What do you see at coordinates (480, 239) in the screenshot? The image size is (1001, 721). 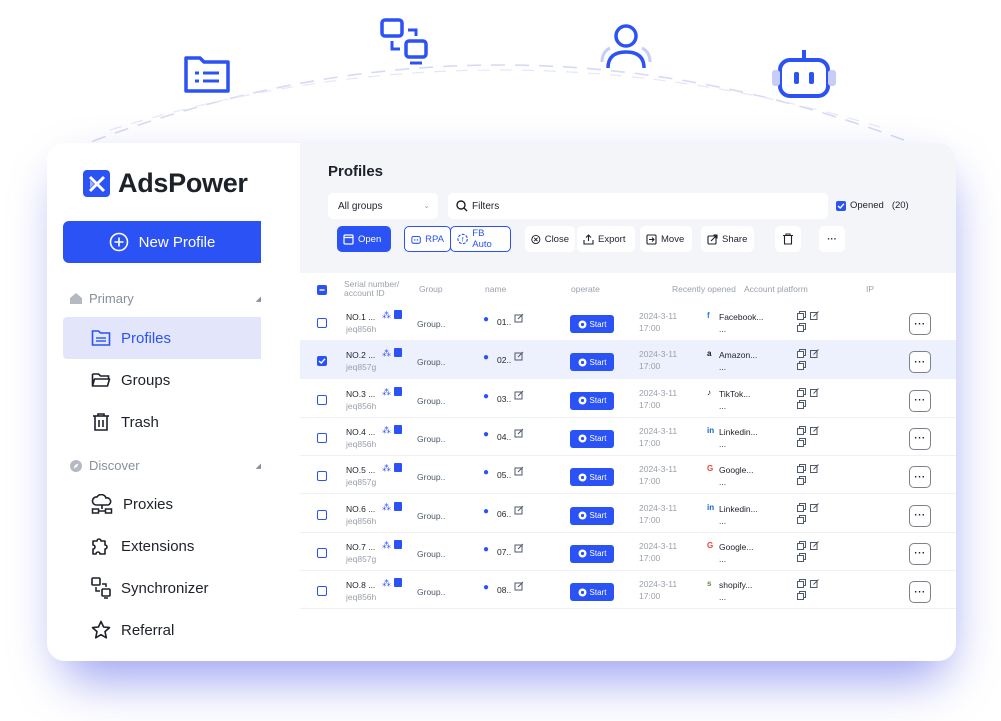 I see `fb-auto-button: f FB Auto` at bounding box center [480, 239].